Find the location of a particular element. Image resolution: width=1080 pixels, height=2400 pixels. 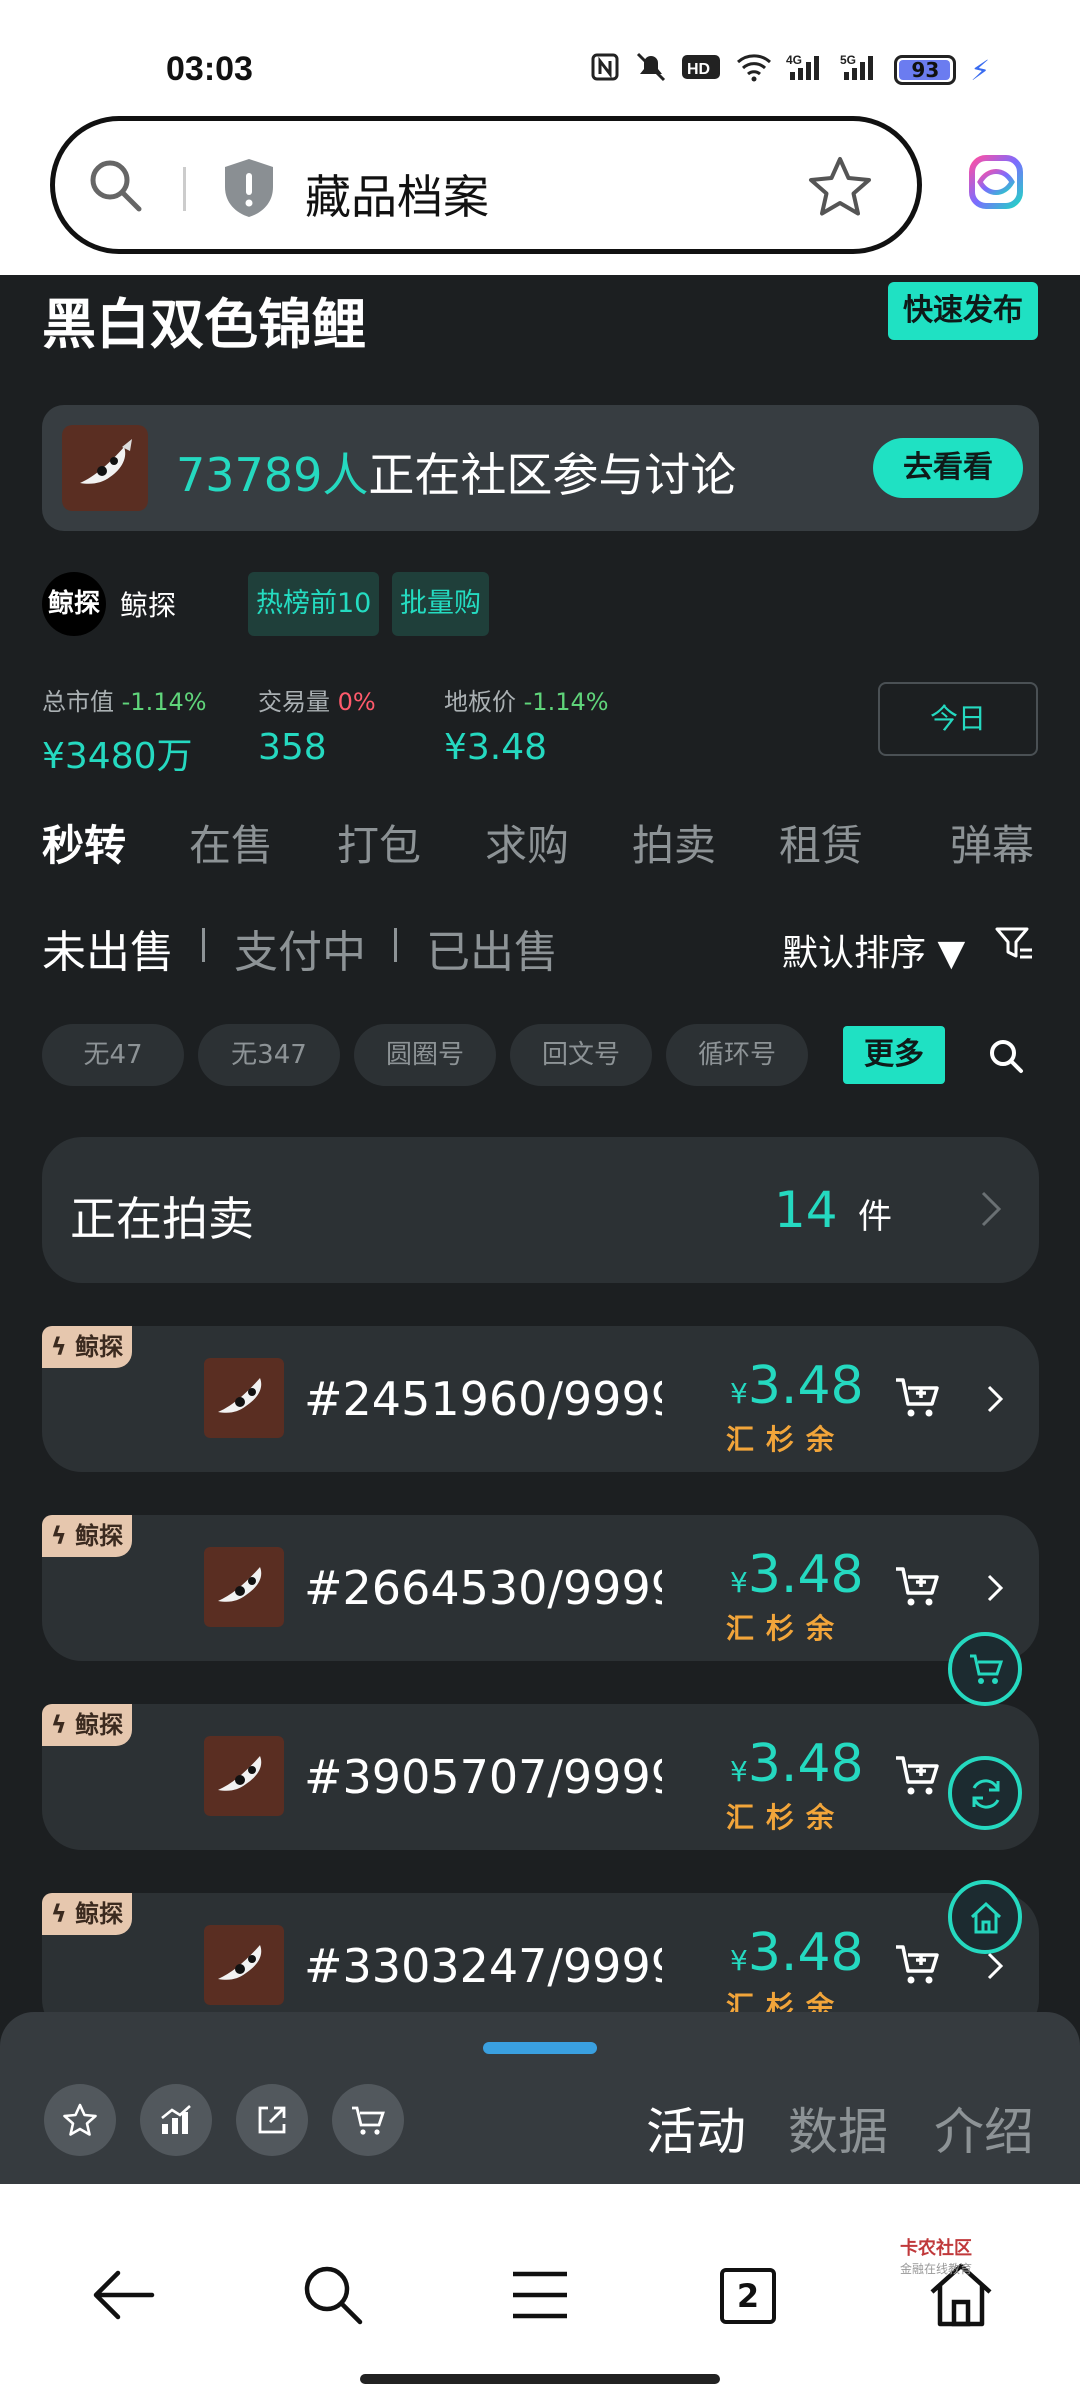

tag-bulk-buy: 批量购 is located at coordinates (440, 604).